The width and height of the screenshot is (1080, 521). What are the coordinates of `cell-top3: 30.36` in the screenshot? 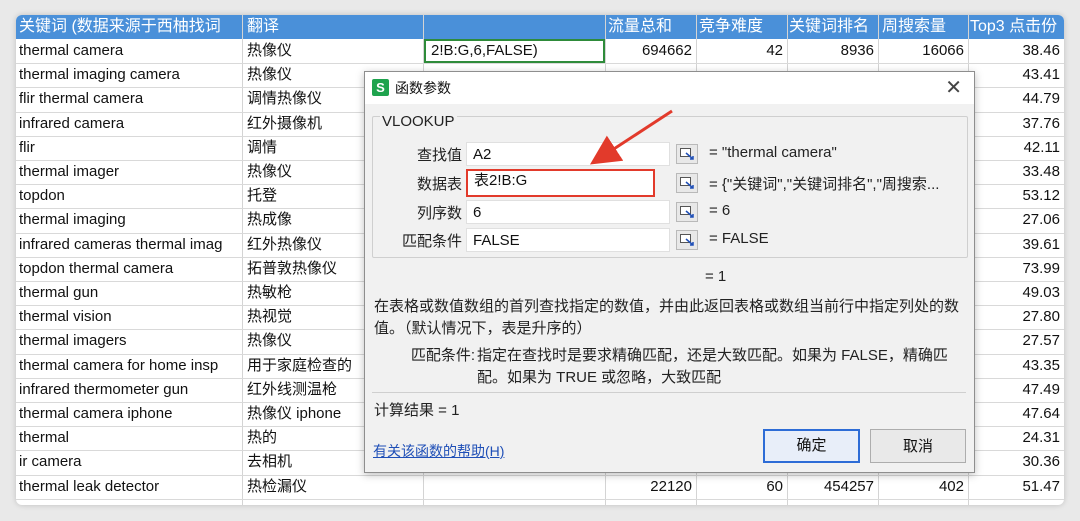 It's located at (1014, 462).